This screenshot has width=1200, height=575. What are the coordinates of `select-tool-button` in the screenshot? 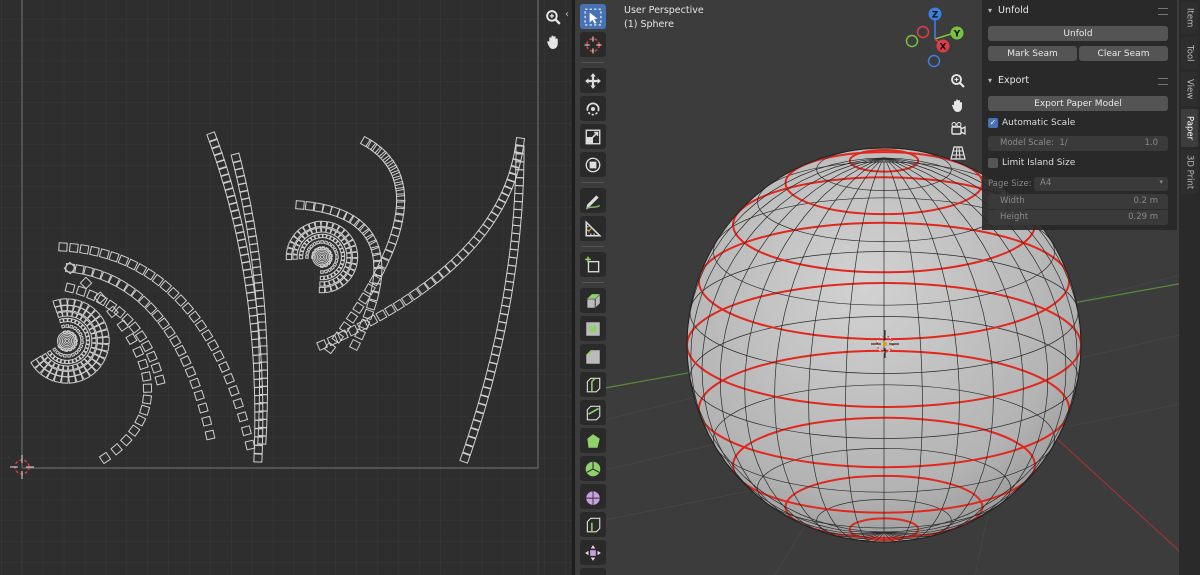 It's located at (593, 16).